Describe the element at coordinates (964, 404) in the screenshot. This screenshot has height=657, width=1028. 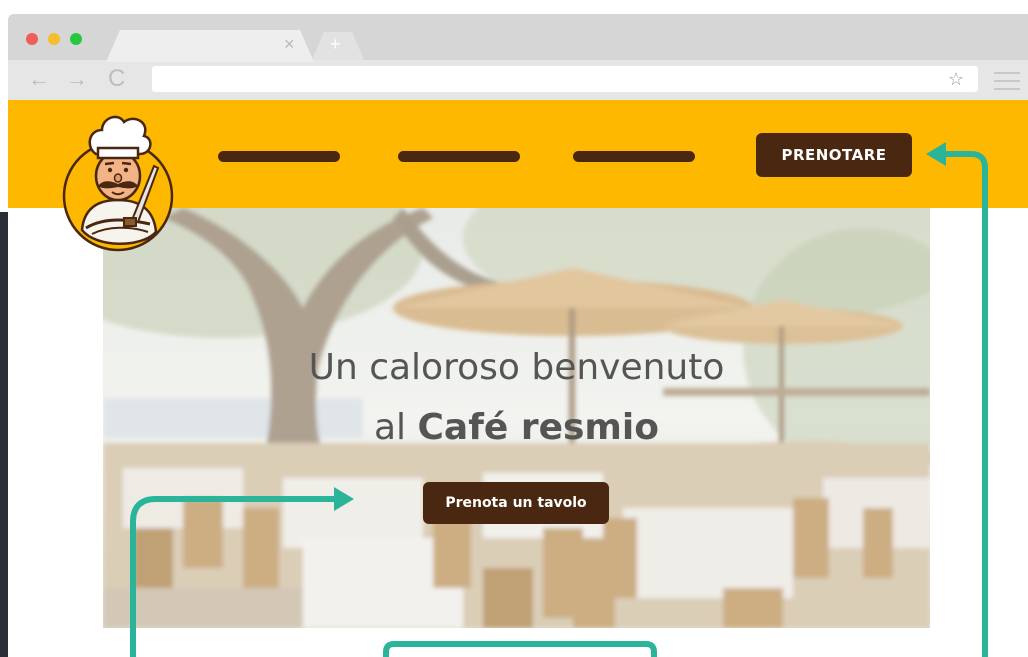
I see `arrow-to-reserve-button` at that location.